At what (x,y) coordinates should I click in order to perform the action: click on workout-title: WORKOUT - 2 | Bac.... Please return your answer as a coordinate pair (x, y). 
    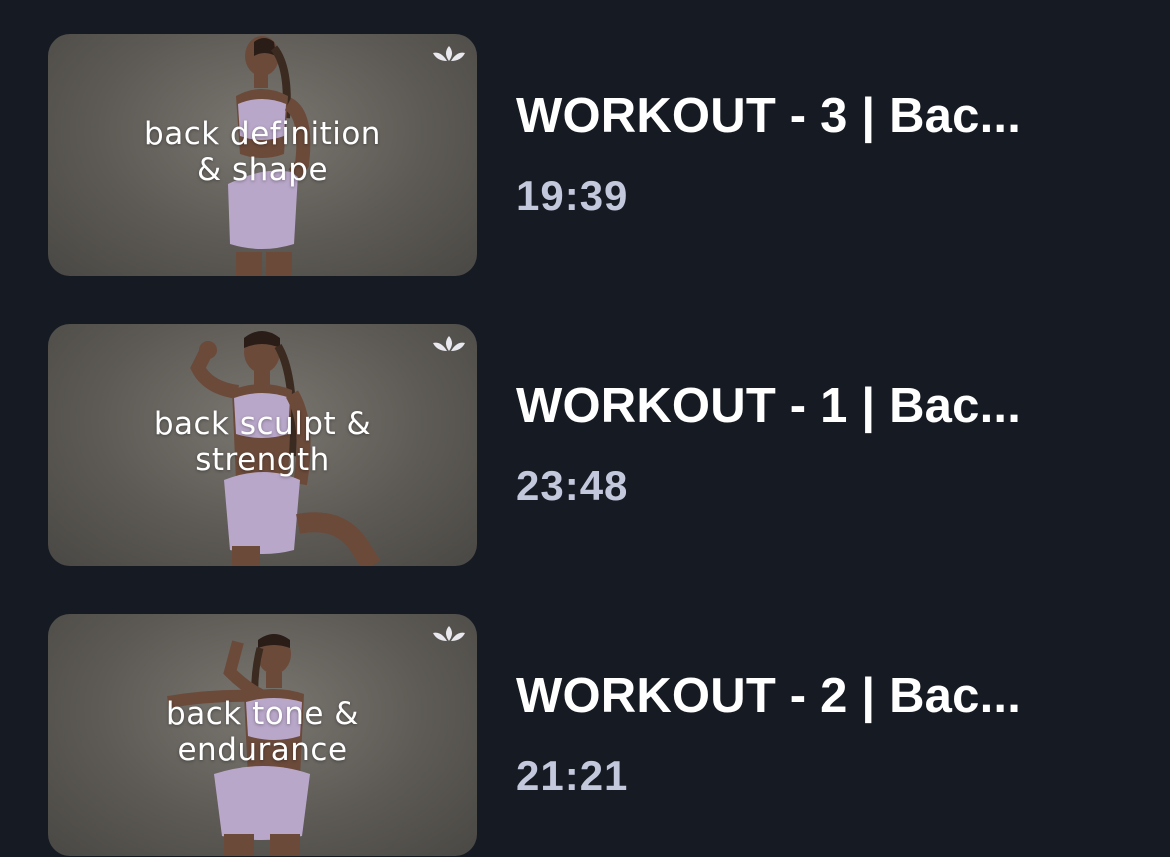
    Looking at the image, I should click on (769, 696).